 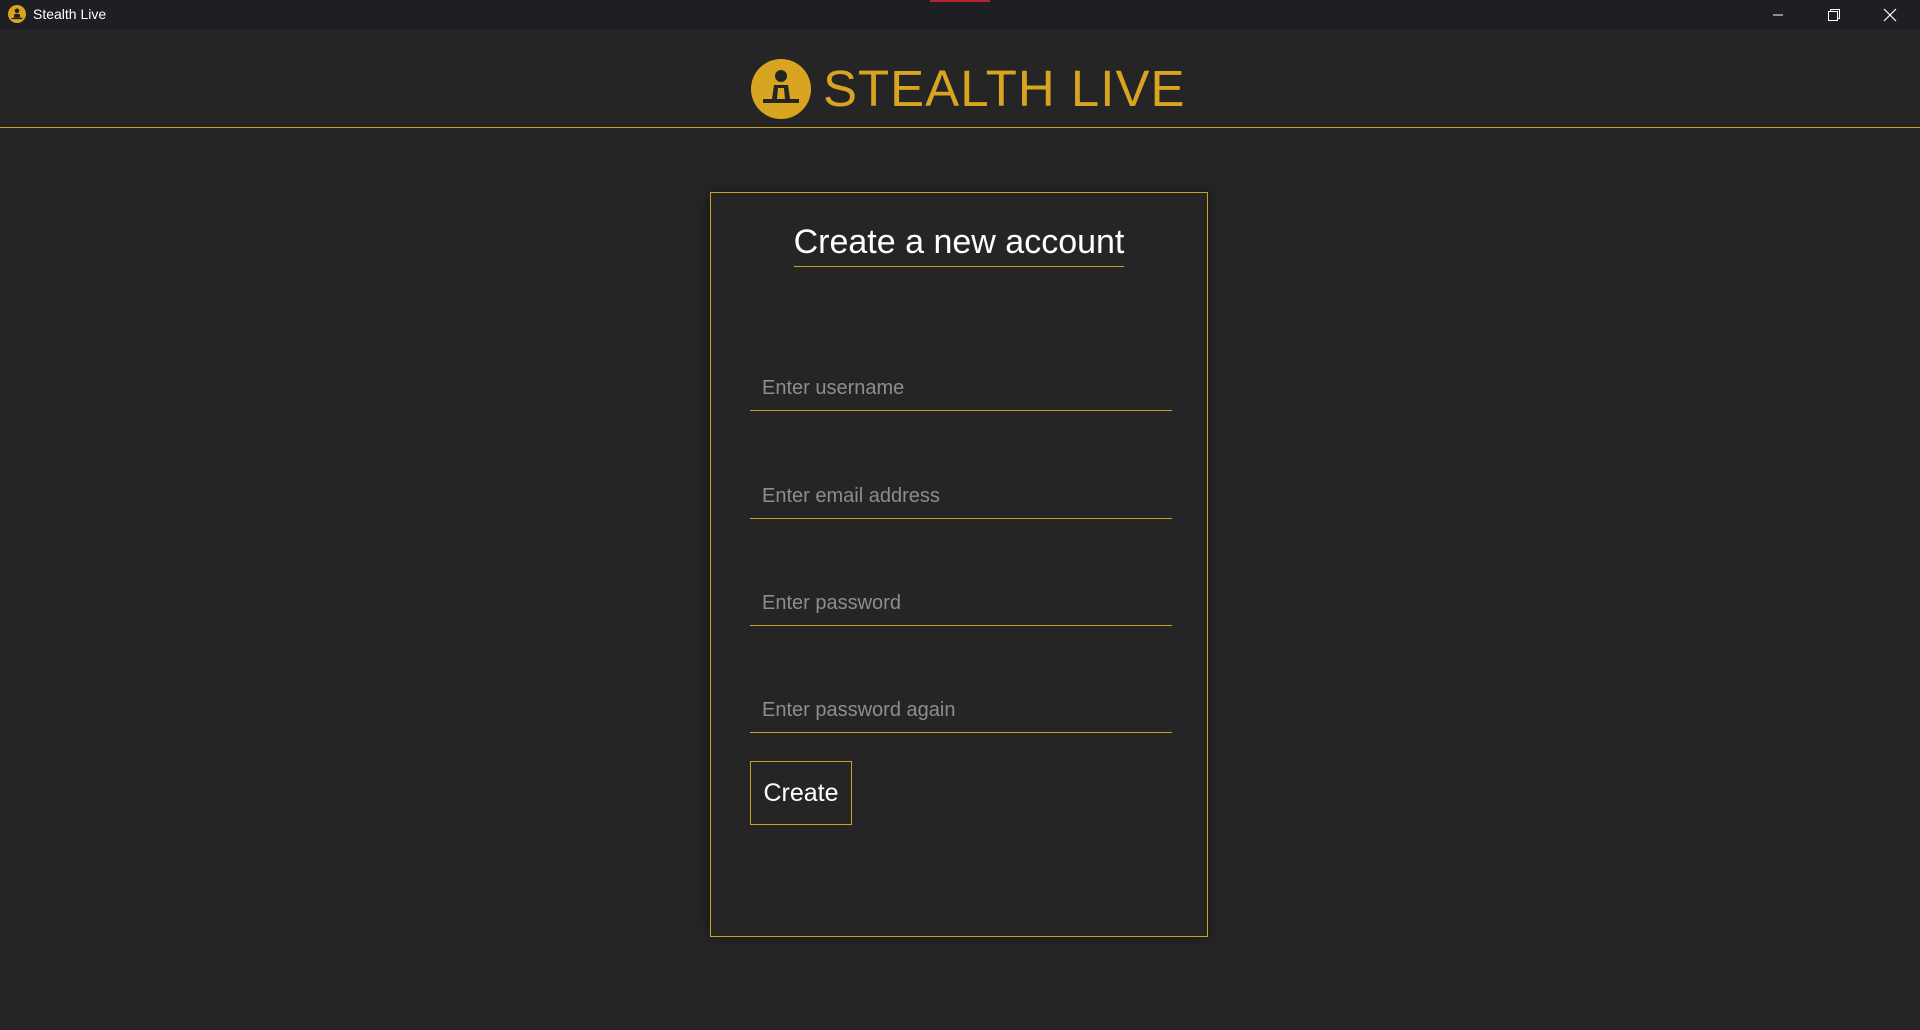 I want to click on minimize-button, so click(x=1778, y=14).